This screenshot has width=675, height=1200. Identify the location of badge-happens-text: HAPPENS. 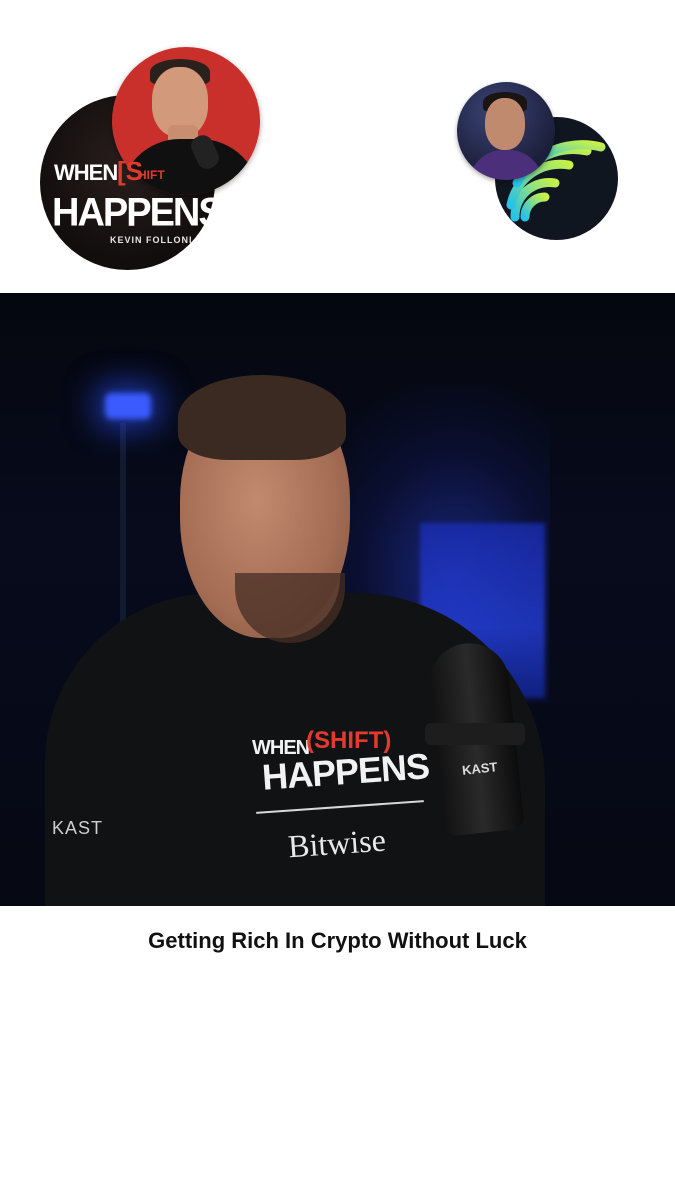
(138, 213).